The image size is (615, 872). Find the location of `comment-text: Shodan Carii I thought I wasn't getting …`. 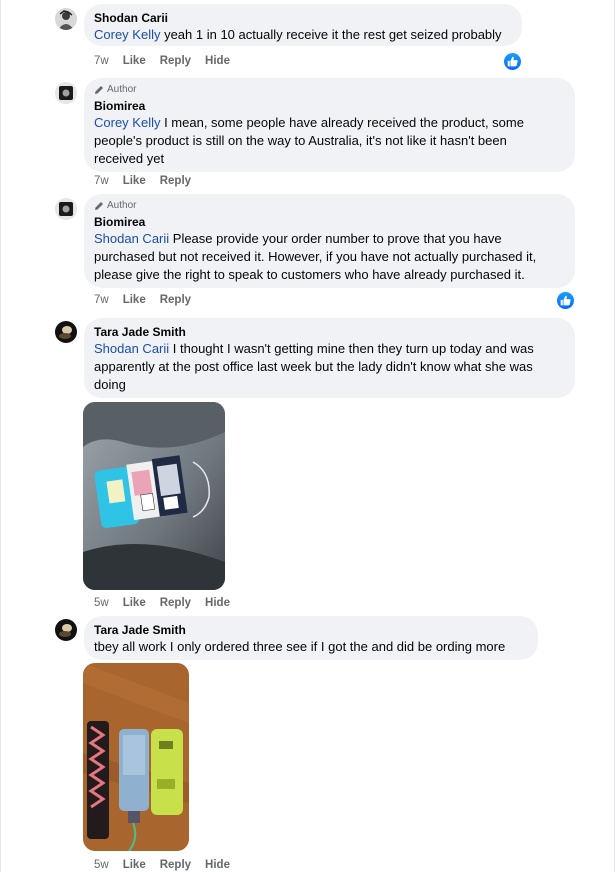

comment-text: Shodan Carii I thought I wasn't getting … is located at coordinates (314, 366).